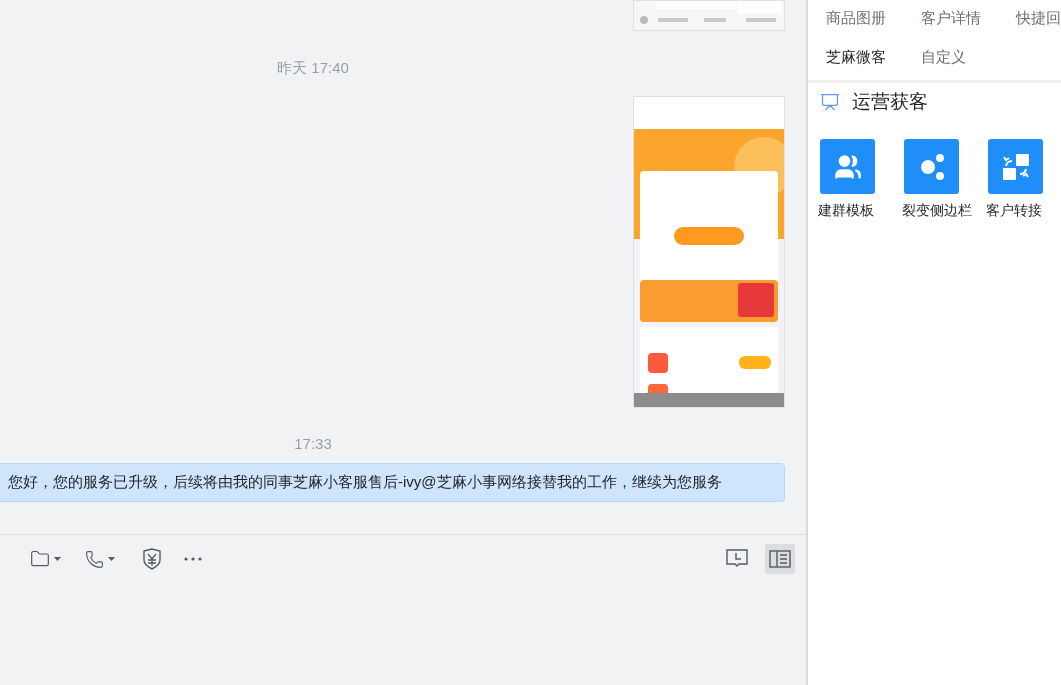 Image resolution: width=1061 pixels, height=685 pixels. I want to click on presentation-icon, so click(830, 102).